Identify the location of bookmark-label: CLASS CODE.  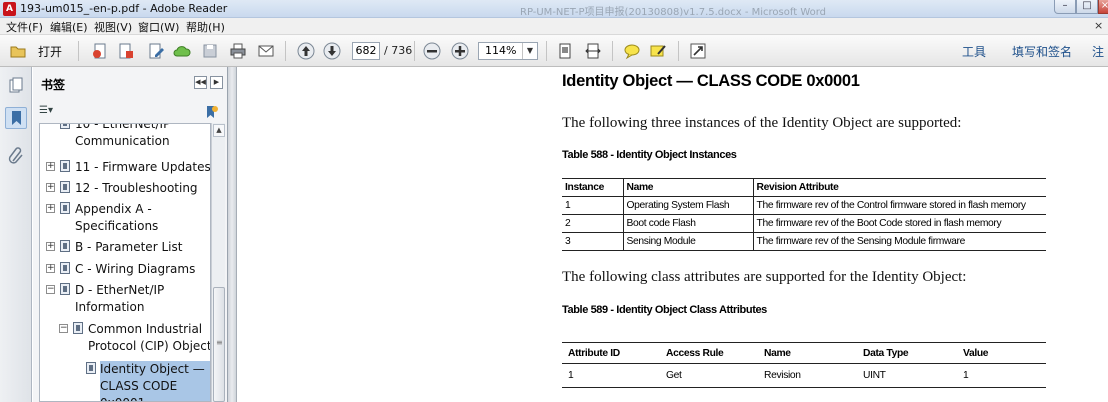
(155, 386).